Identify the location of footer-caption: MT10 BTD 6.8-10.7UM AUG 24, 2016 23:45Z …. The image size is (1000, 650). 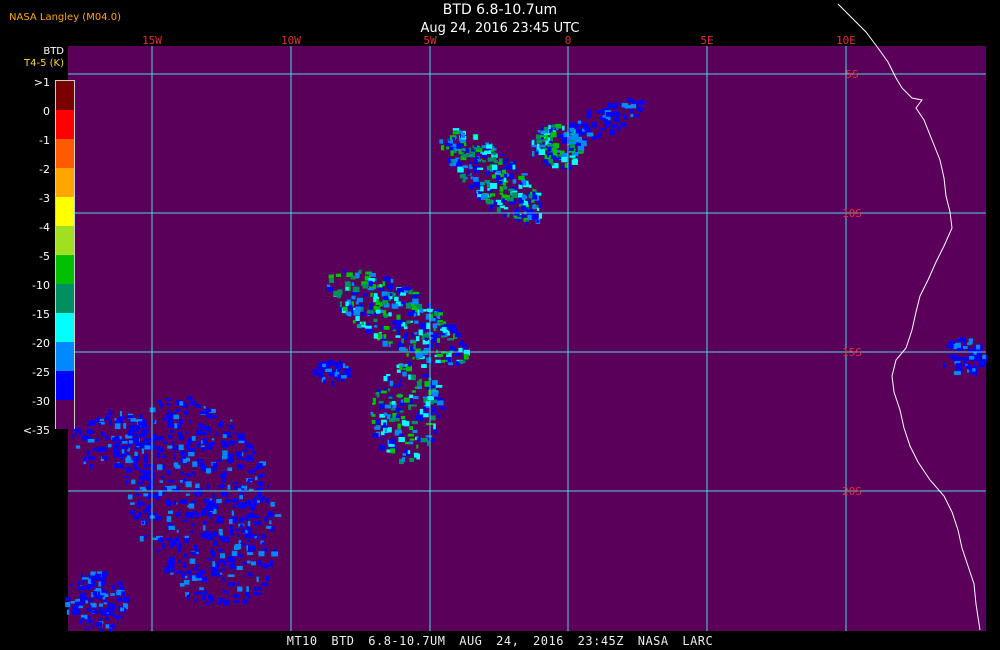
(500, 641).